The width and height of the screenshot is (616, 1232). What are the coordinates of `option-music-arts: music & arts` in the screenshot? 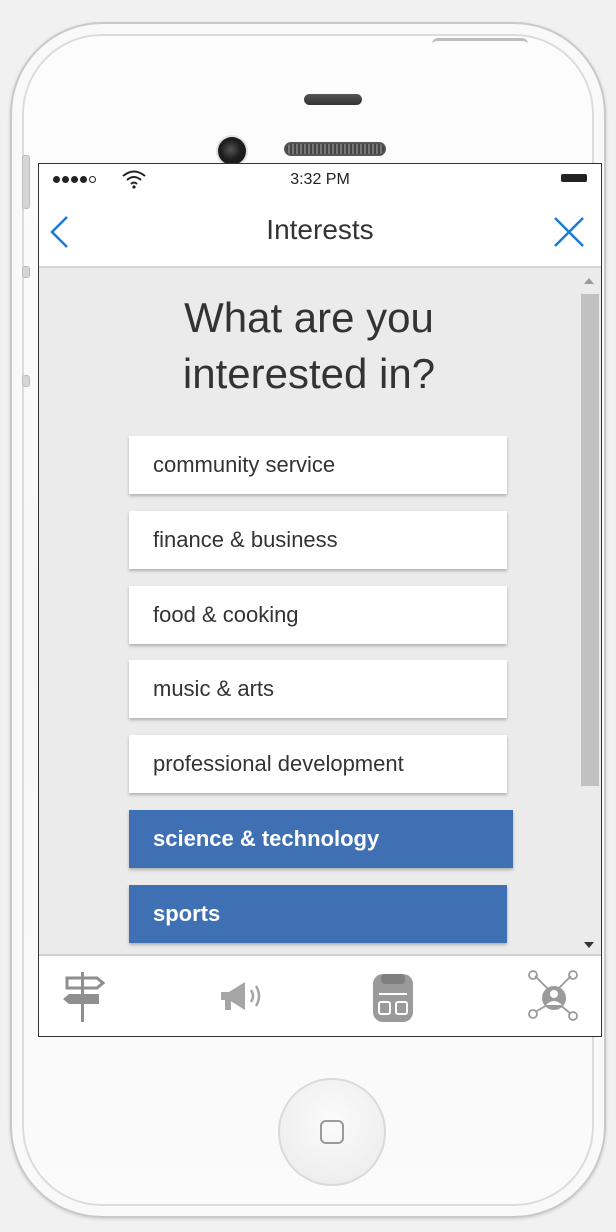 It's located at (318, 689).